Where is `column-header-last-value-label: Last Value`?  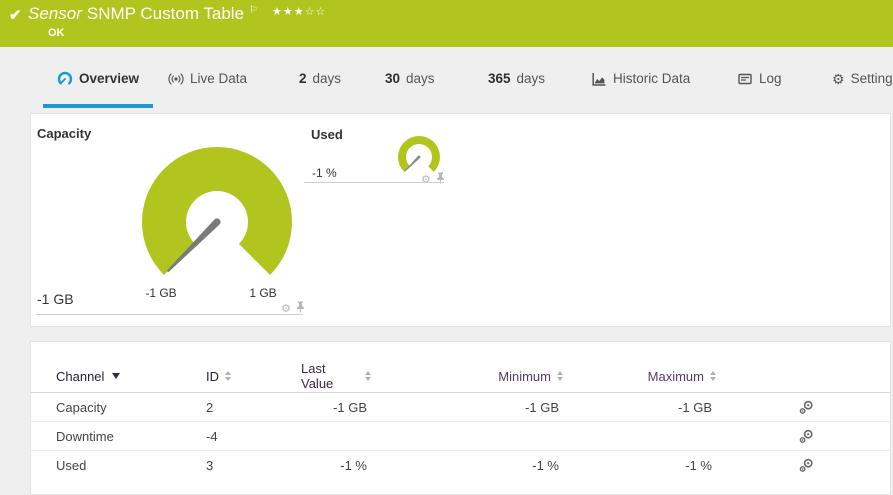 column-header-last-value-label: Last Value is located at coordinates (317, 376).